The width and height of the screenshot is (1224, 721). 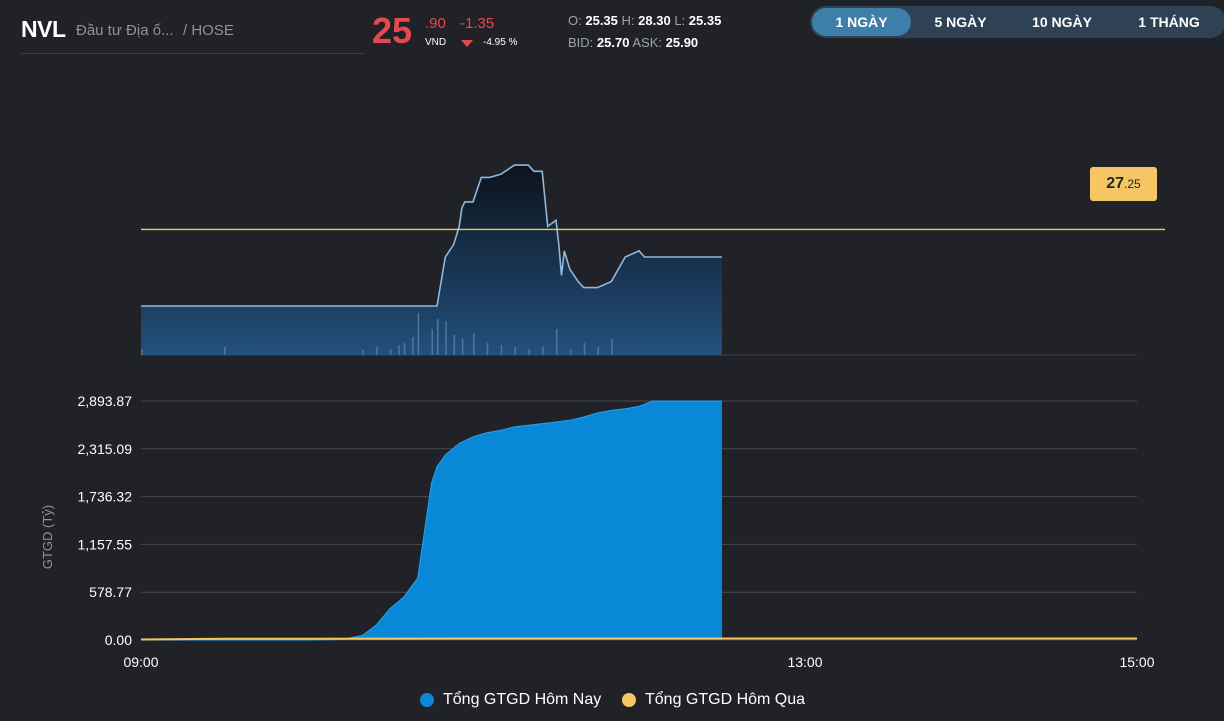 I want to click on x-tick-label: 09:00, so click(x=140, y=662).